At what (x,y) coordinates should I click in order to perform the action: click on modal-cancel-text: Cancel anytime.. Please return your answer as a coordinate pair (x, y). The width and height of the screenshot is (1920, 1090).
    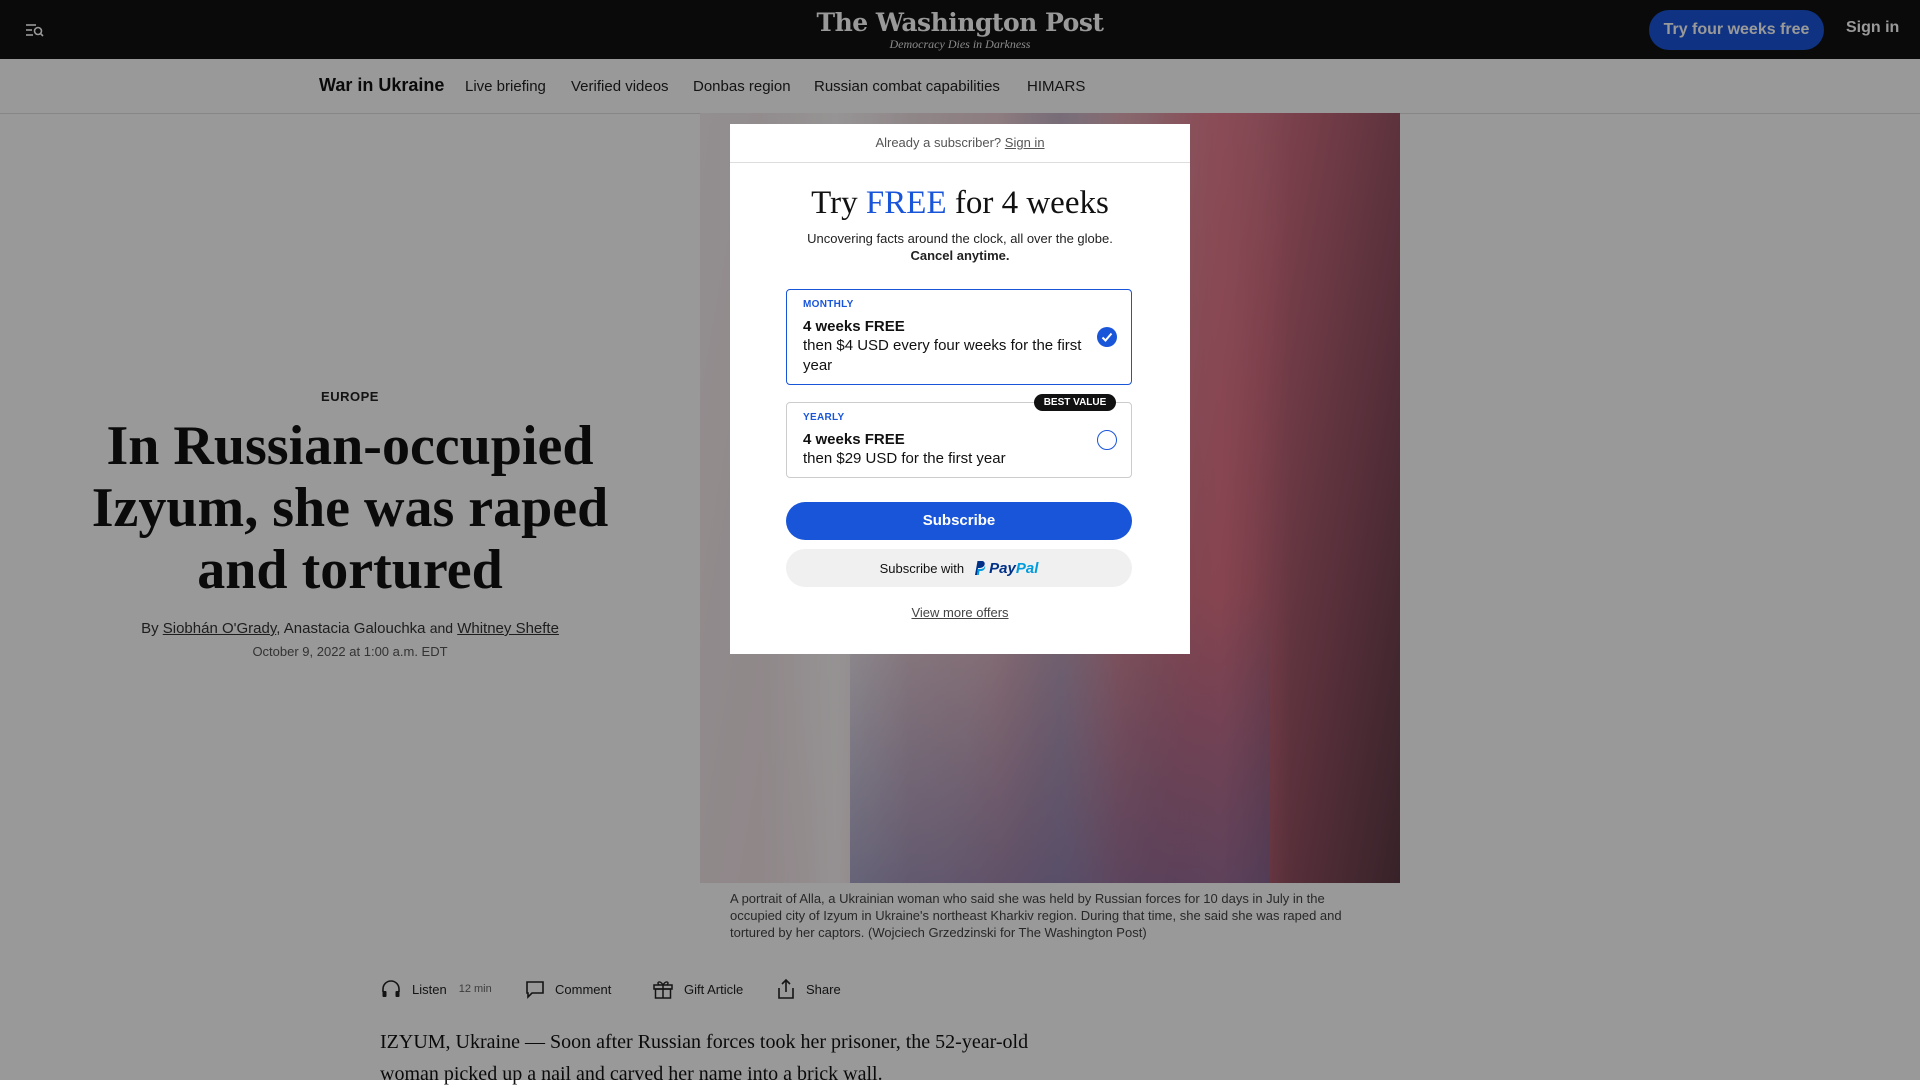
    Looking at the image, I should click on (960, 255).